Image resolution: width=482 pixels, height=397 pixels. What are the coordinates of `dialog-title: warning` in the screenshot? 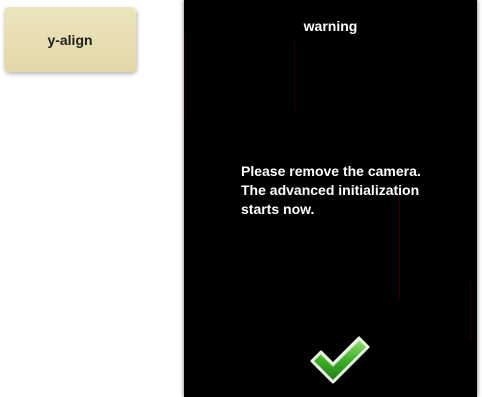 It's located at (330, 26).